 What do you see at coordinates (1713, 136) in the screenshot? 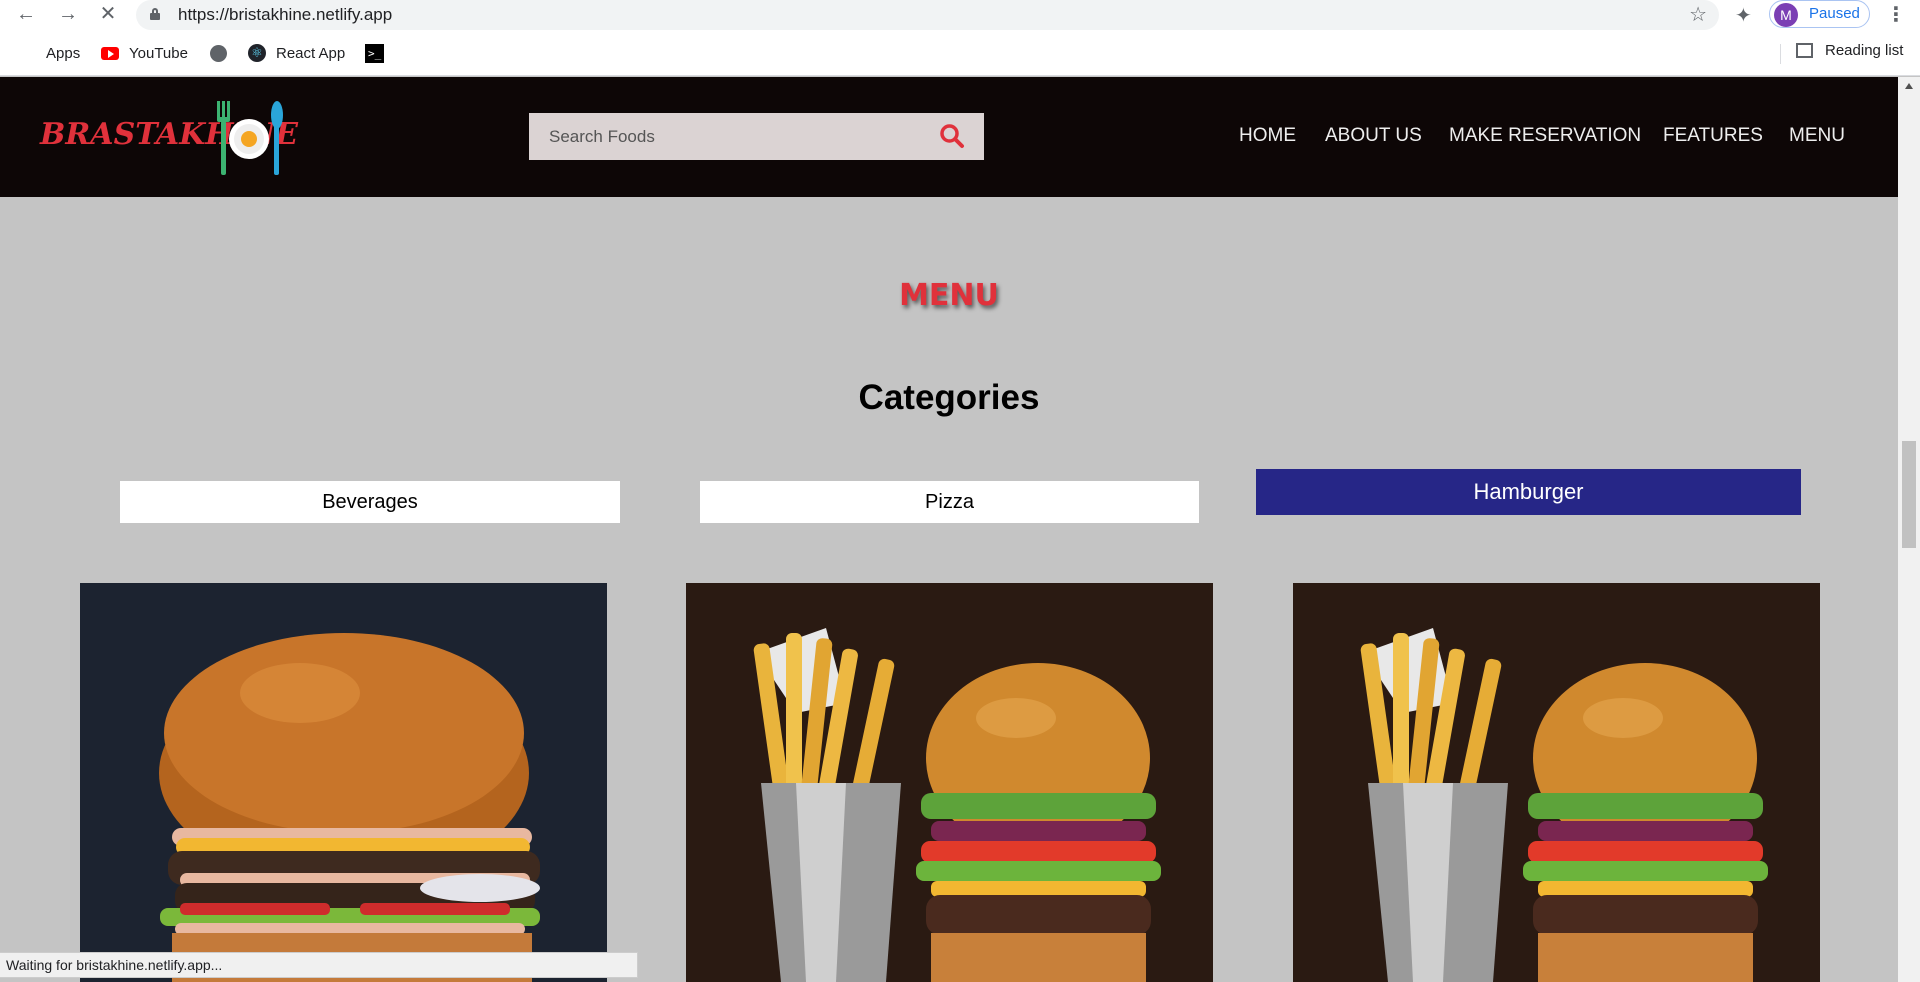
I see `nav-features: FEATURES` at bounding box center [1713, 136].